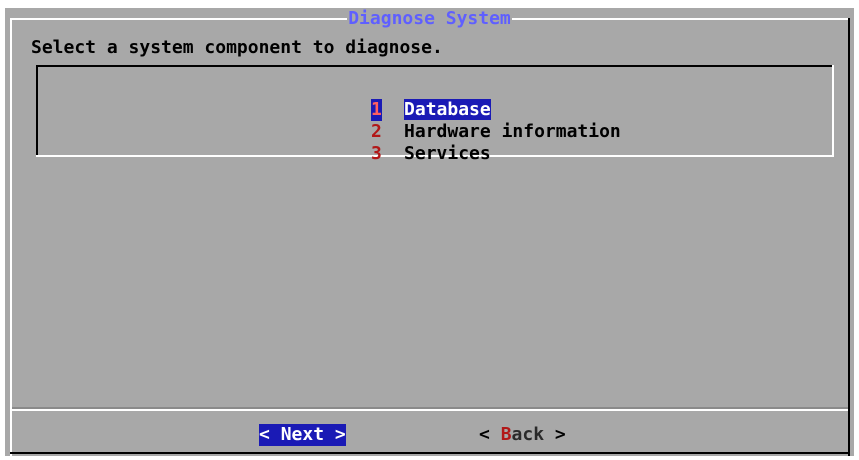  I want to click on back-button-label: ack, so click(528, 434).